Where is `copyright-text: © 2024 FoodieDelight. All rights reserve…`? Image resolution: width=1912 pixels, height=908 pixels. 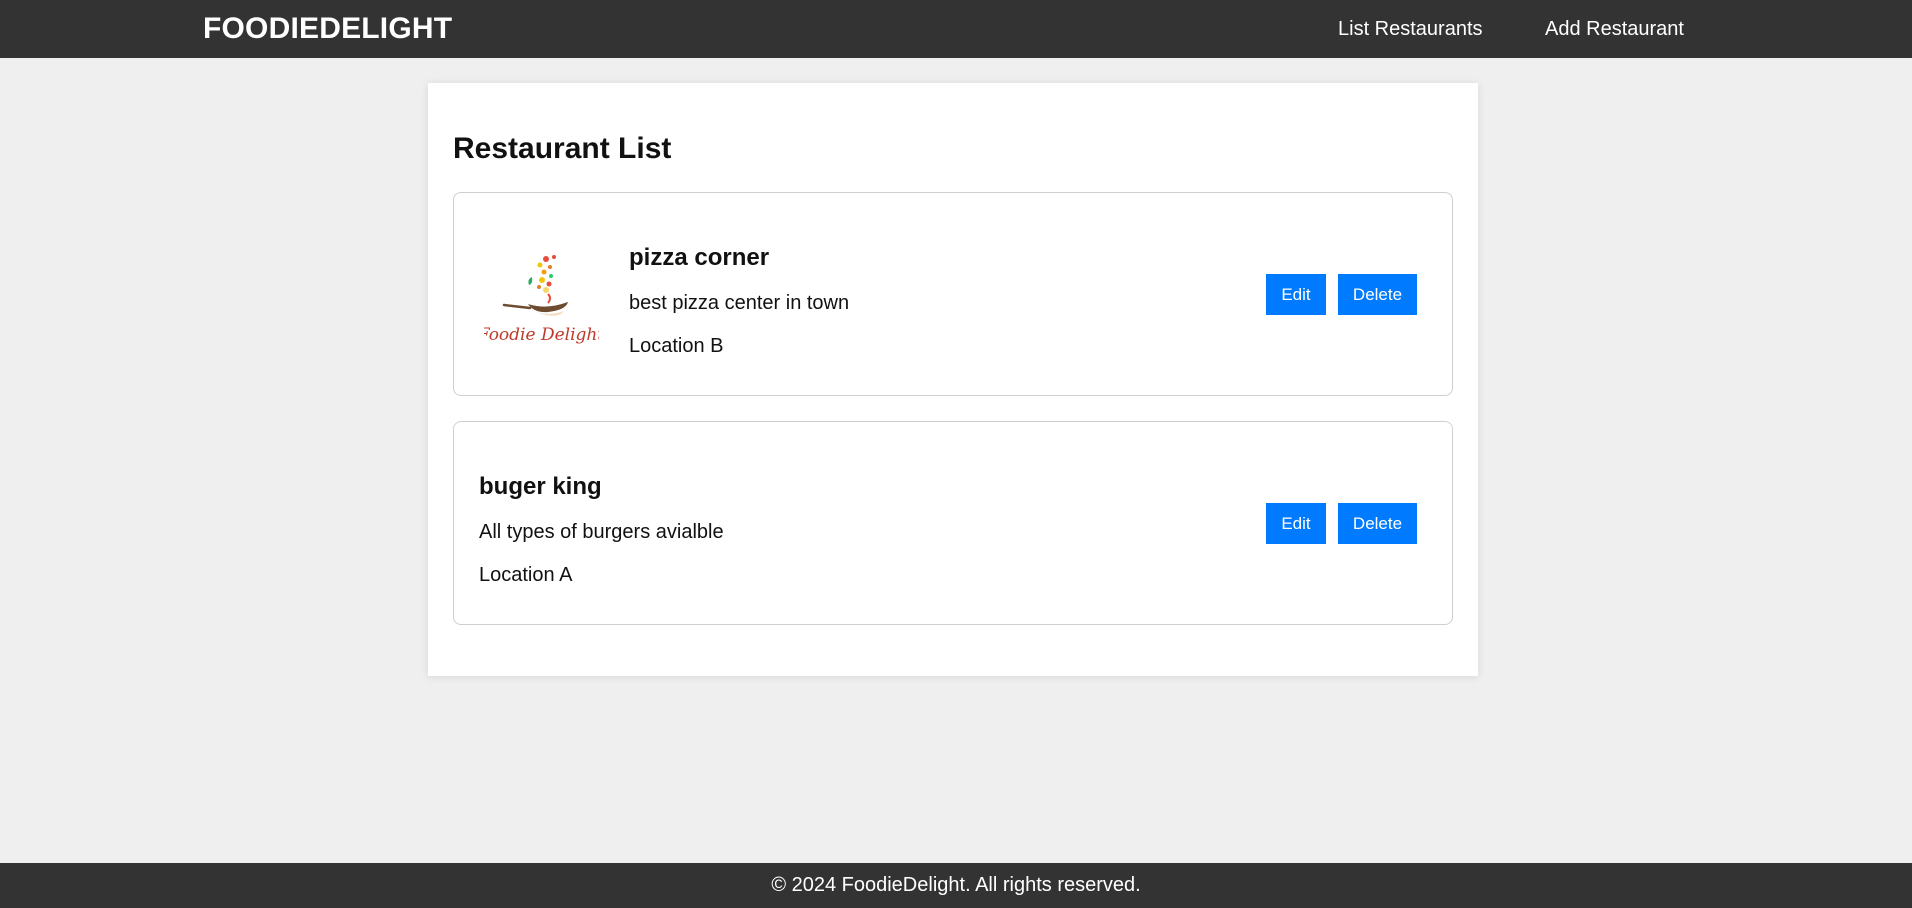
copyright-text: © 2024 FoodieDelight. All rights reserve… is located at coordinates (956, 885).